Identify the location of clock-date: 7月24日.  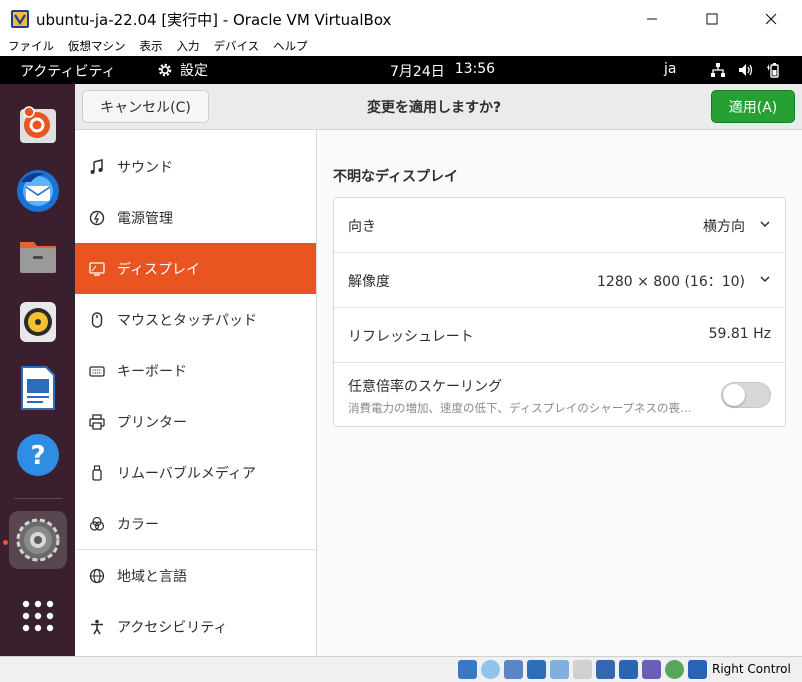
(417, 72).